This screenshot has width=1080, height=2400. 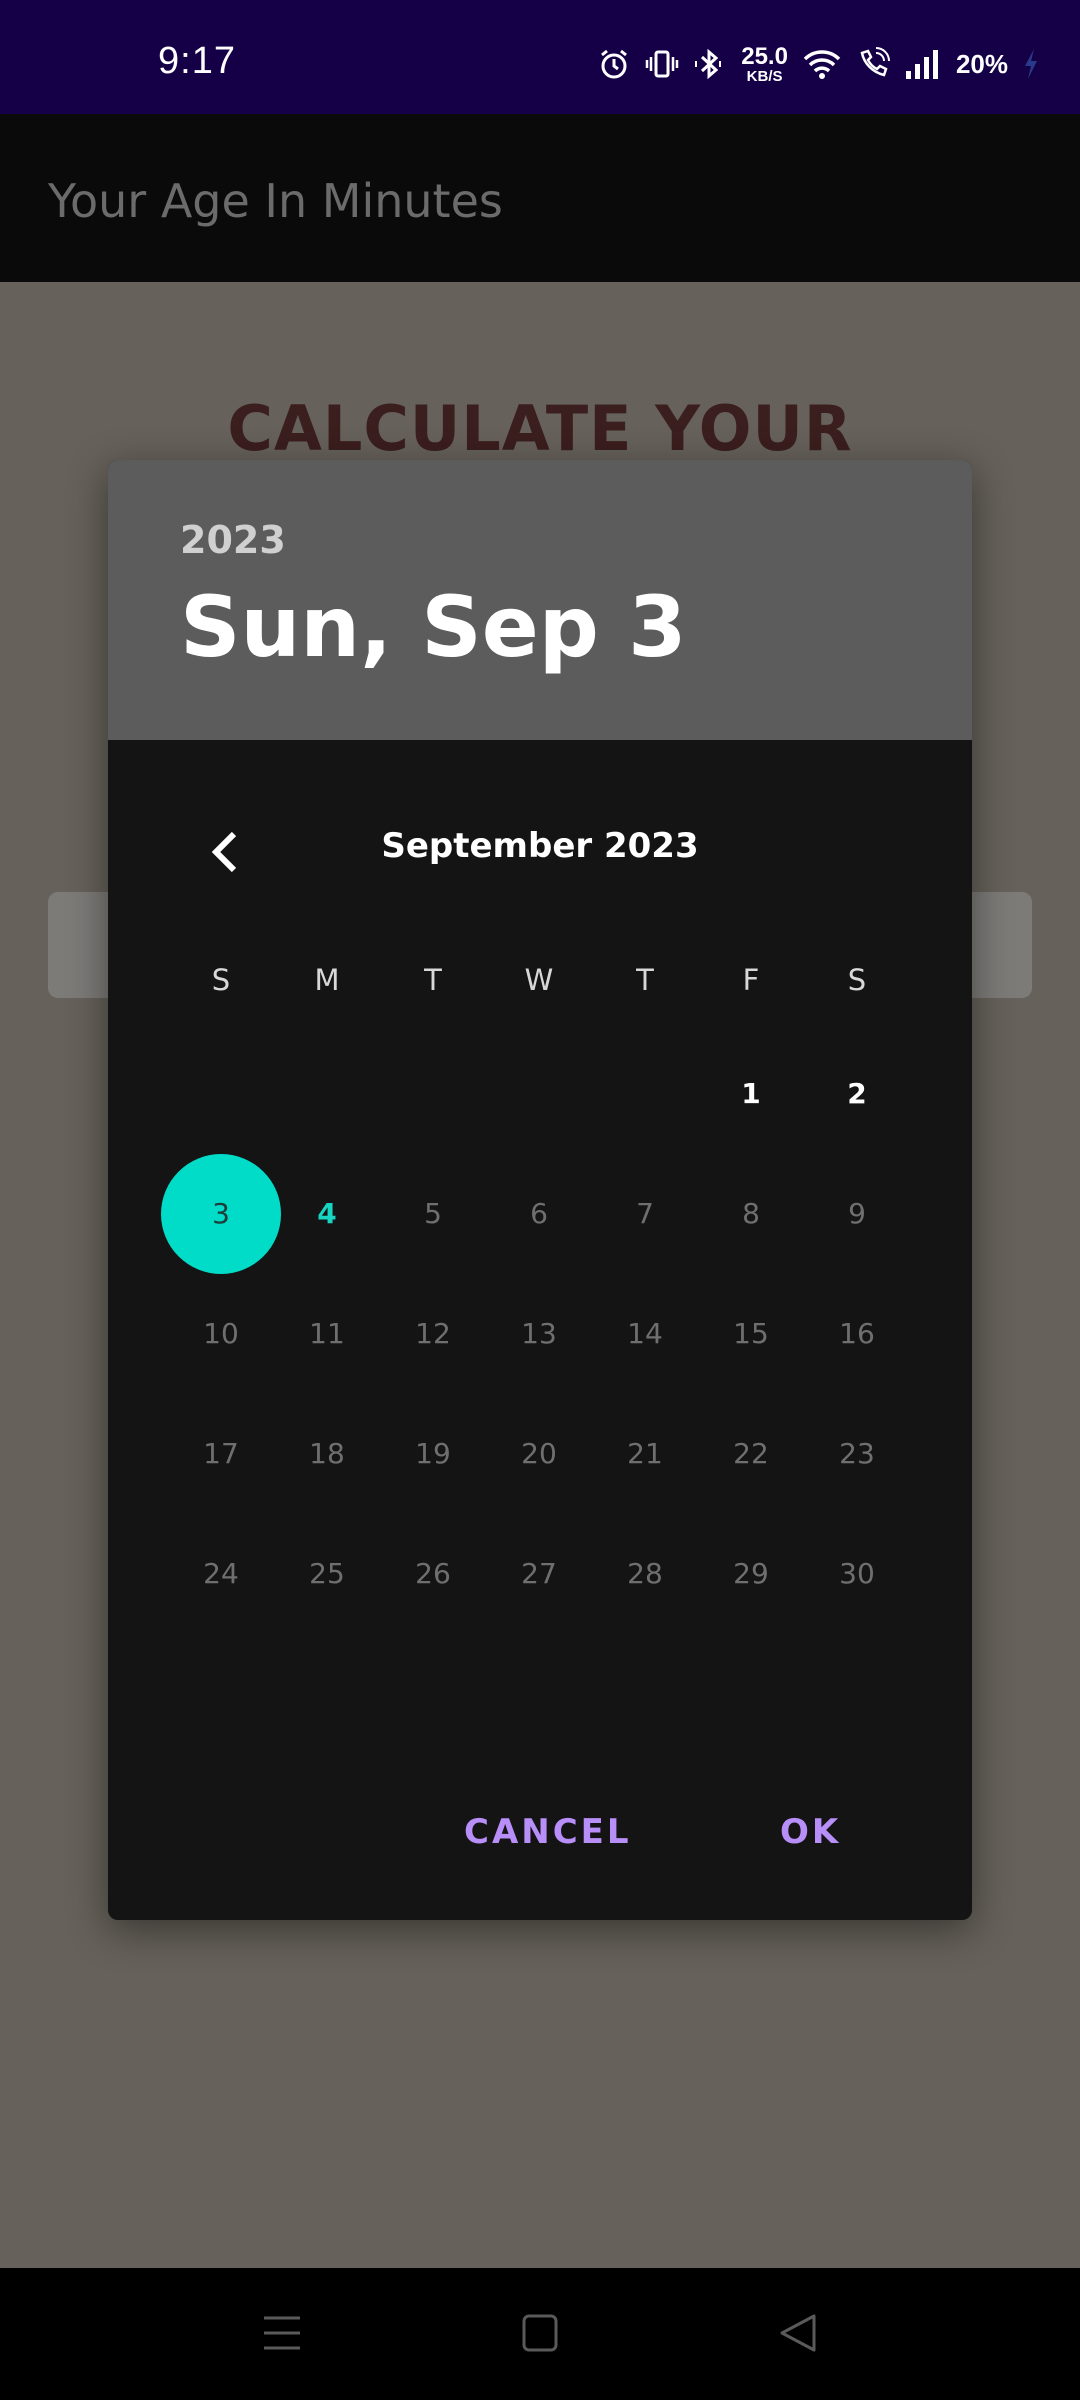 I want to click on bluetooth-icon, so click(x=710, y=64).